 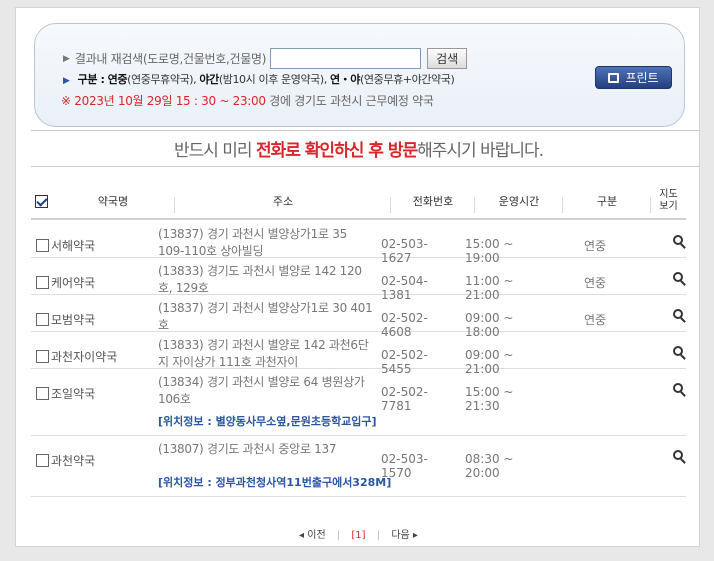 I want to click on pharmacy-address: (13837) 경기 과천시 별양상가1로 35 109-110호 상아빌딩, so click(x=252, y=242).